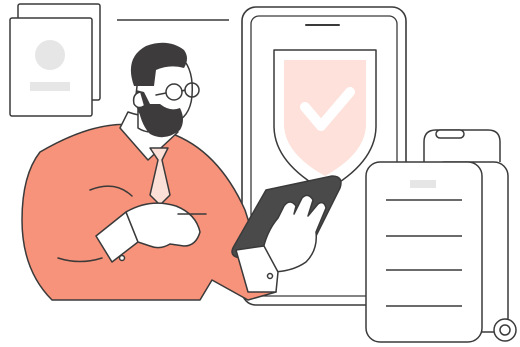 This screenshot has width=520, height=347. What do you see at coordinates (450, 134) in the screenshot?
I see `suitcase-handle-grip` at bounding box center [450, 134].